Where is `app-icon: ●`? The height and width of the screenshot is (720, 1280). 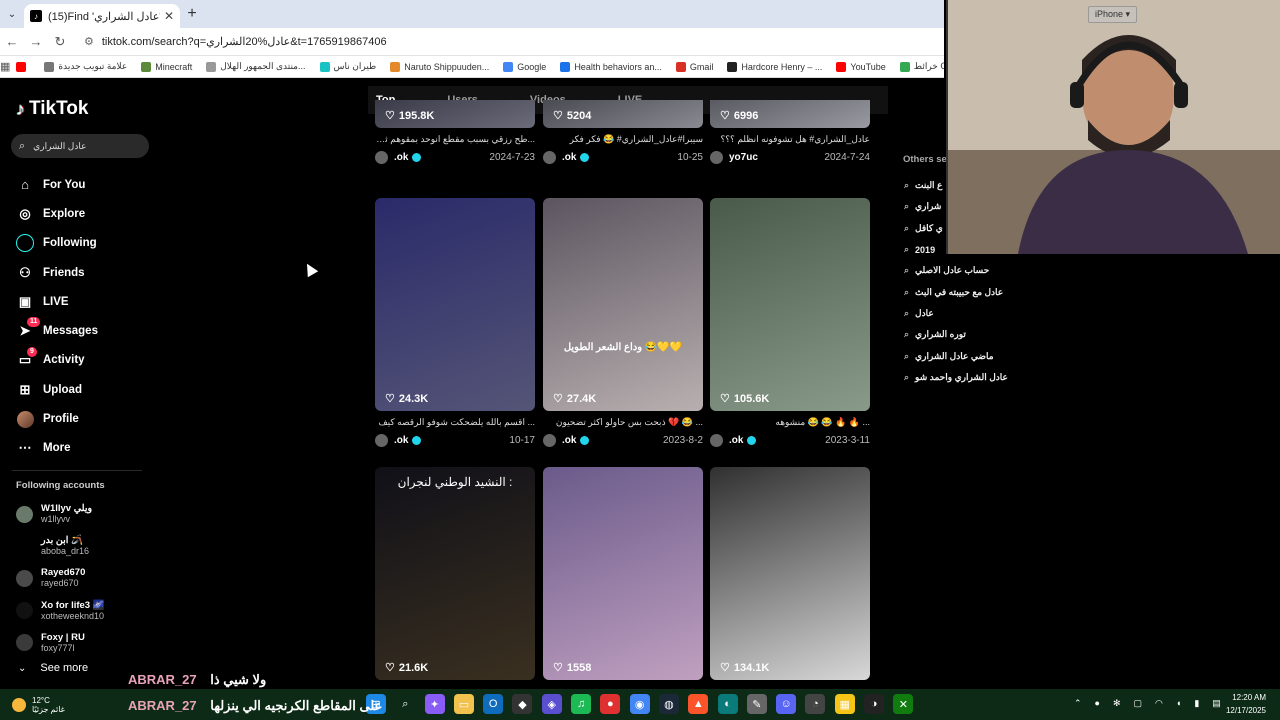
app-icon: ● is located at coordinates (610, 704).